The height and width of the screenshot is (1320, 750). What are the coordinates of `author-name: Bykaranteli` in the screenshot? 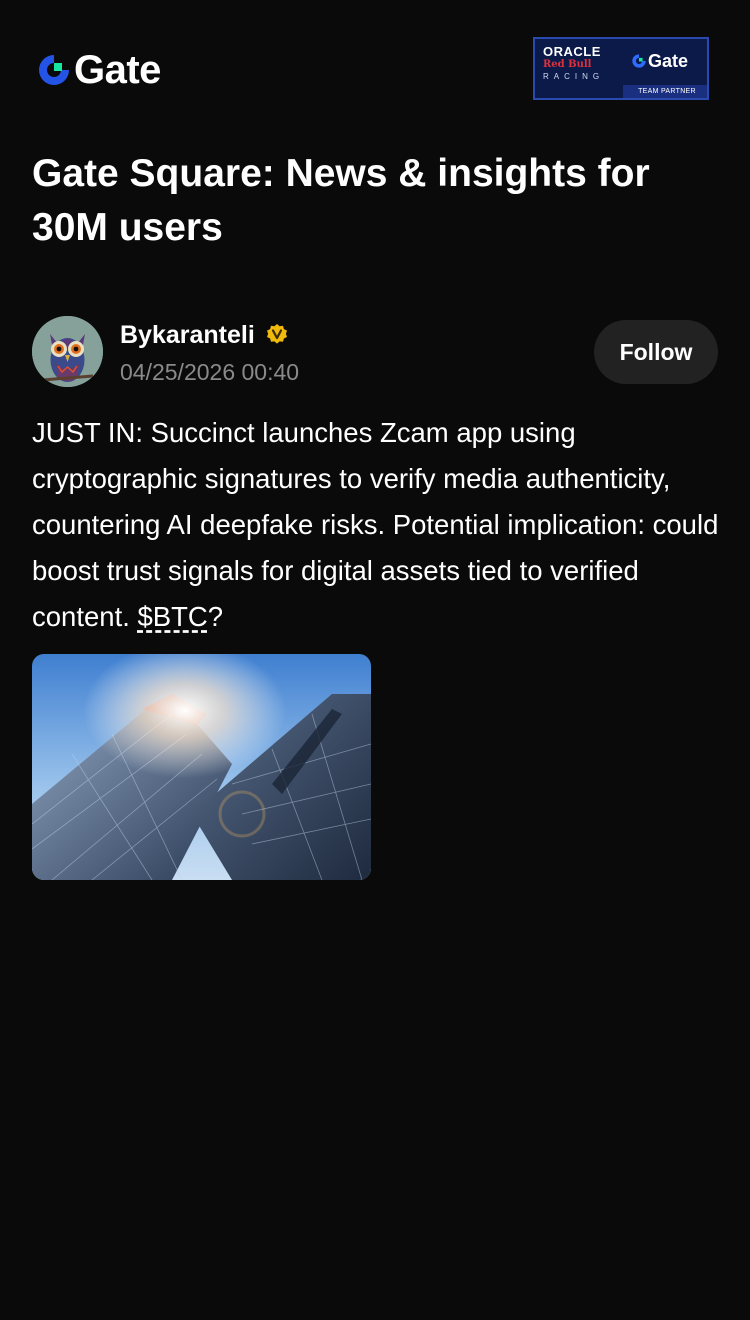 It's located at (204, 335).